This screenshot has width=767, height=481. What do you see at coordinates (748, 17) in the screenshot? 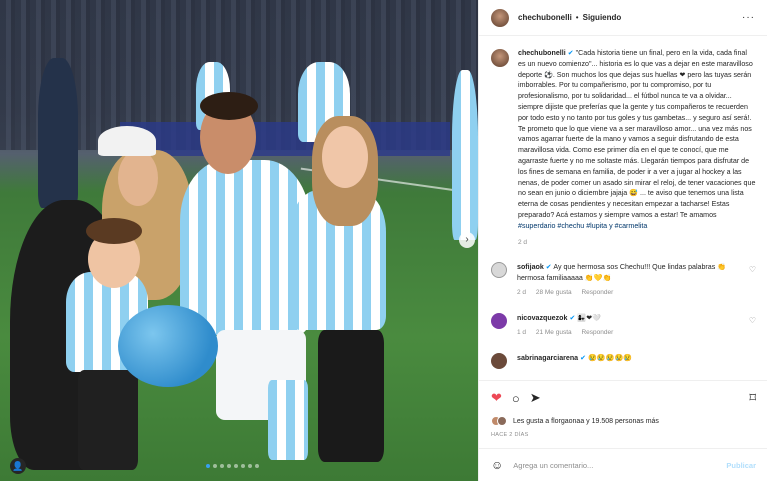
I see `more-options-icon: ···` at bounding box center [748, 17].